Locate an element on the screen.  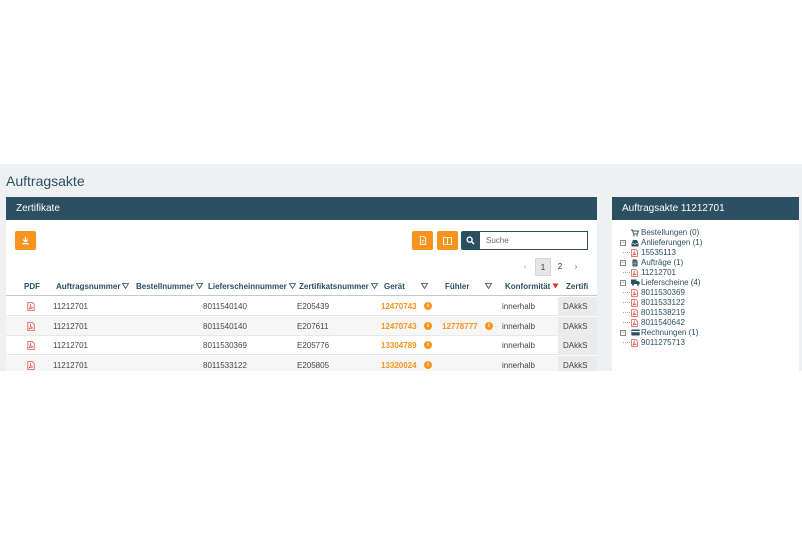
cell-zertifikatsnummer: E207611 is located at coordinates (313, 326).